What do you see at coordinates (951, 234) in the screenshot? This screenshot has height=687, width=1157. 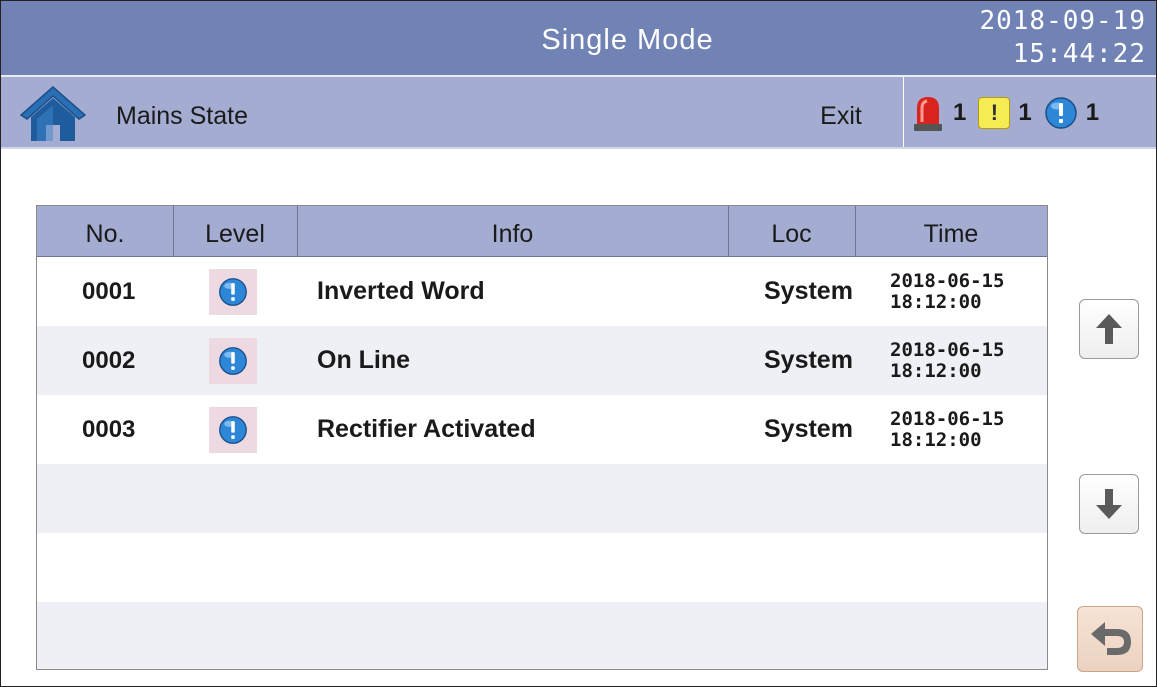 I see `column-header-time: Time` at bounding box center [951, 234].